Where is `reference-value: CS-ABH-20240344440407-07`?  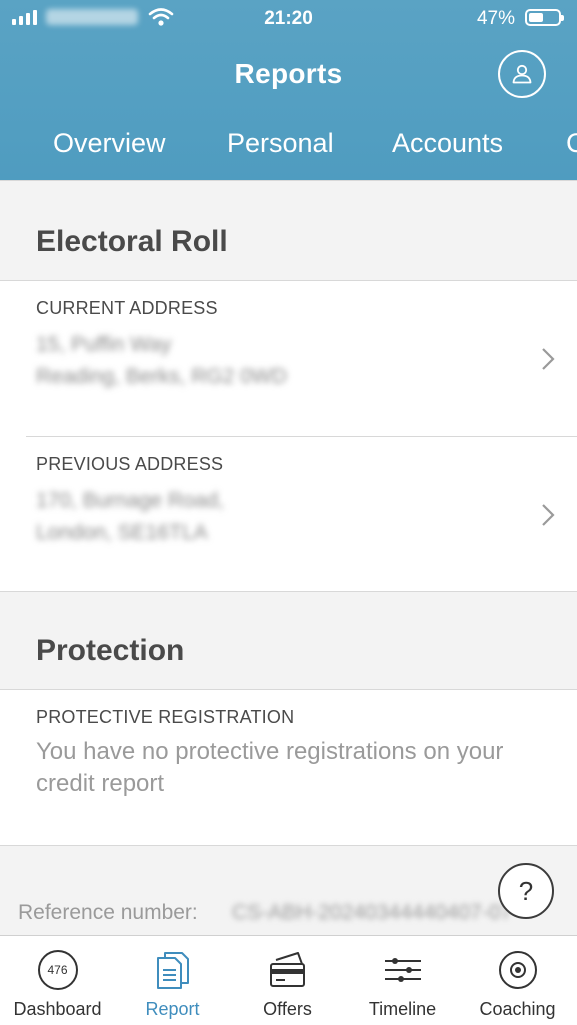
reference-value: CS-ABH-20240344440407-07 is located at coordinates (372, 912).